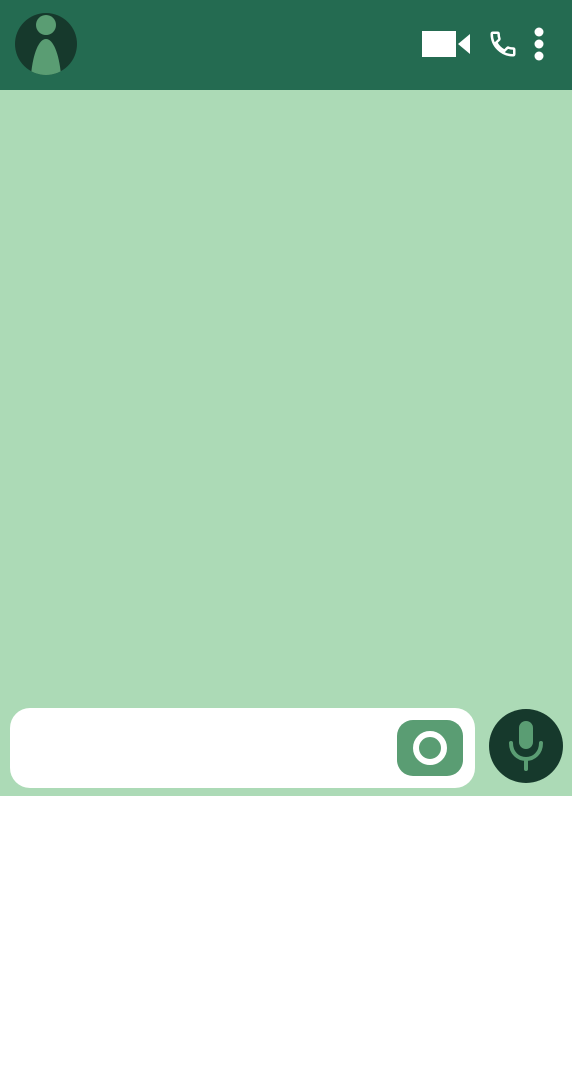  I want to click on avatar, so click(46, 44).